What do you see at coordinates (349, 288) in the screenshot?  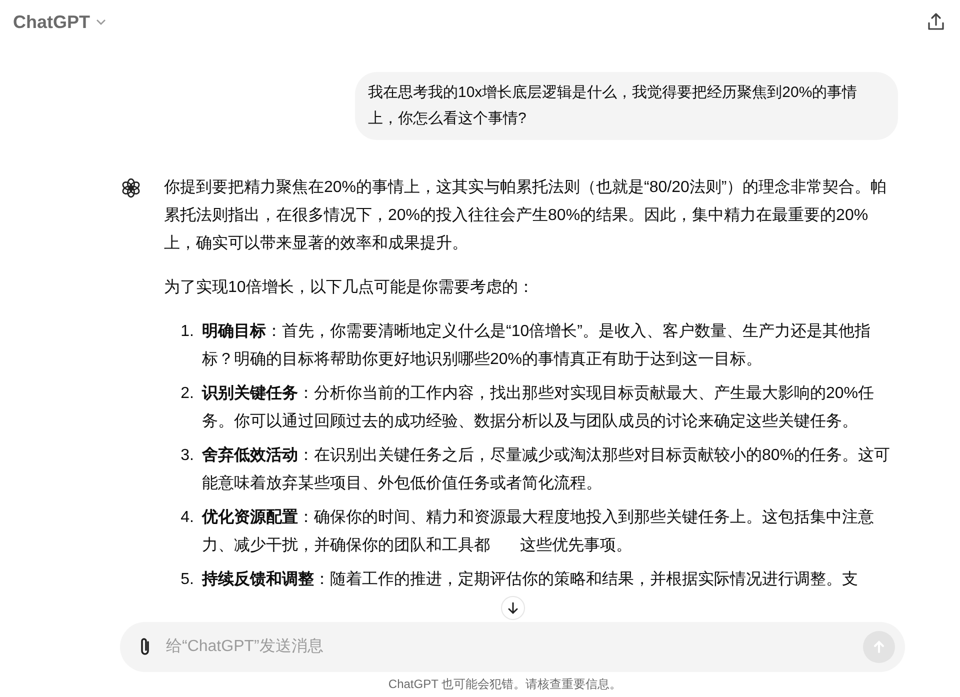 I see `assistant-paragraph: 为了实现10倍增长，以下几点可能是你需要考虑的：` at bounding box center [349, 288].